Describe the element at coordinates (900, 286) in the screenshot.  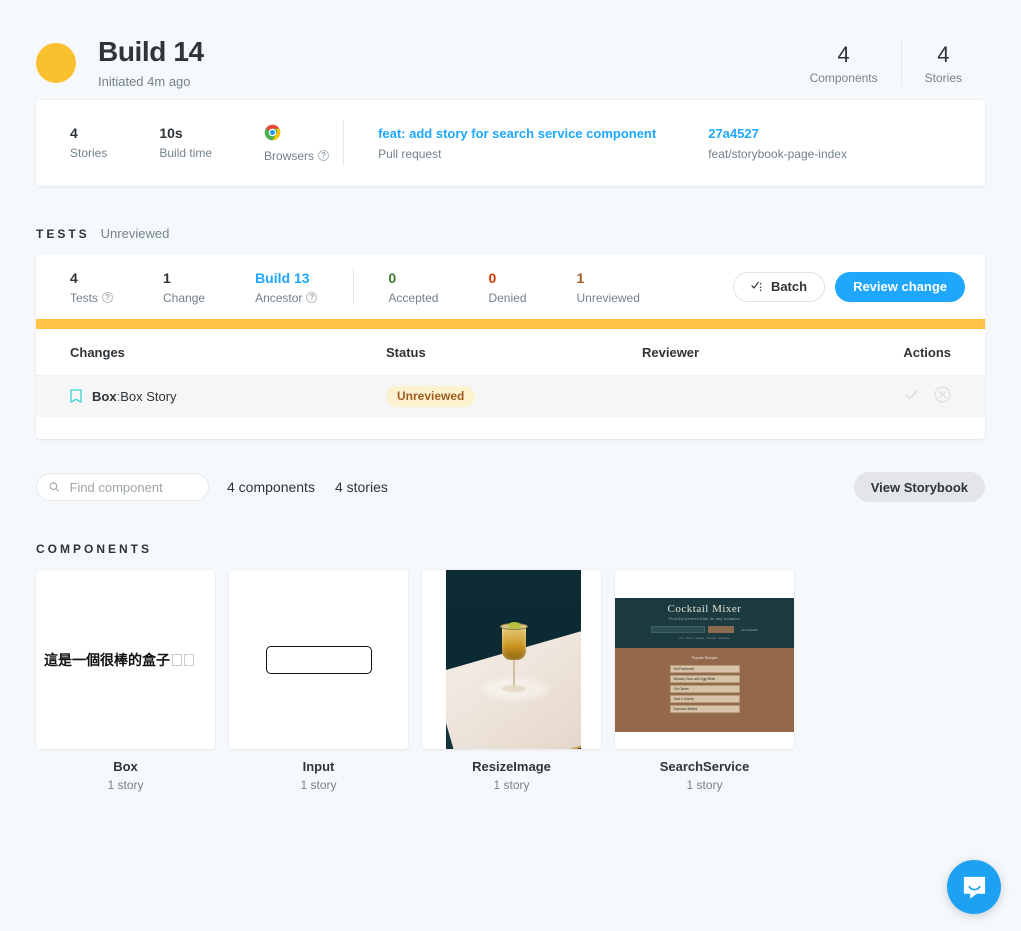
I see `review-change-button: Review change` at that location.